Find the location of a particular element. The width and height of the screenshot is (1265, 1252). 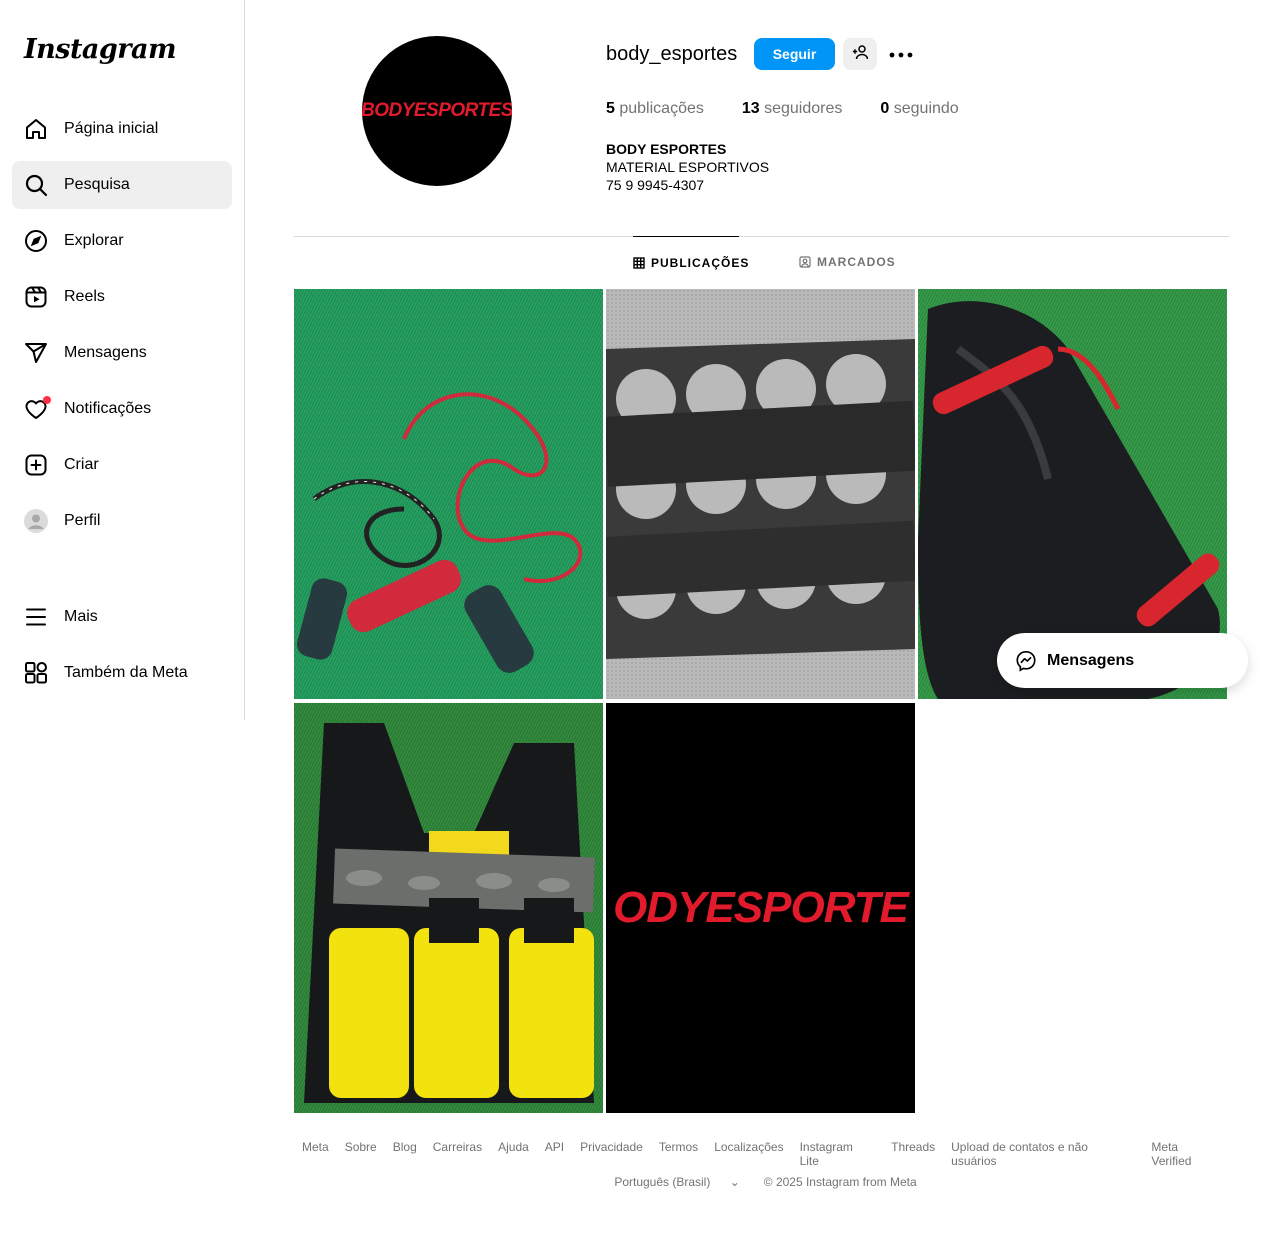

sidebar-item-create: Criar is located at coordinates (122, 465).